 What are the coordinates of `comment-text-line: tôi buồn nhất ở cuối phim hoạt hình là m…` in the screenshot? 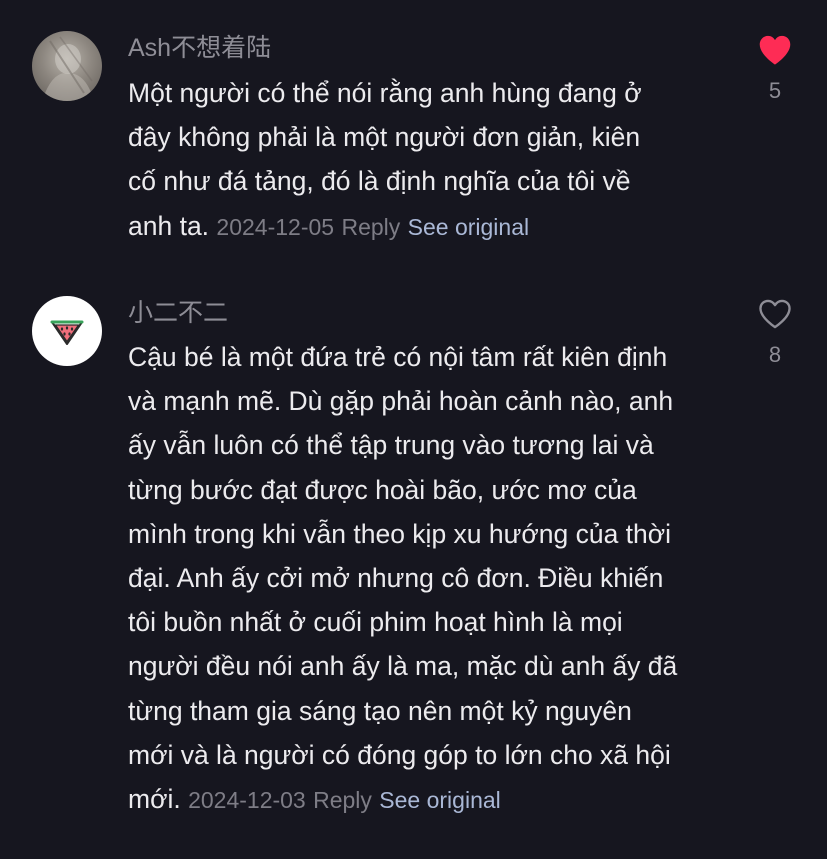 It's located at (375, 622).